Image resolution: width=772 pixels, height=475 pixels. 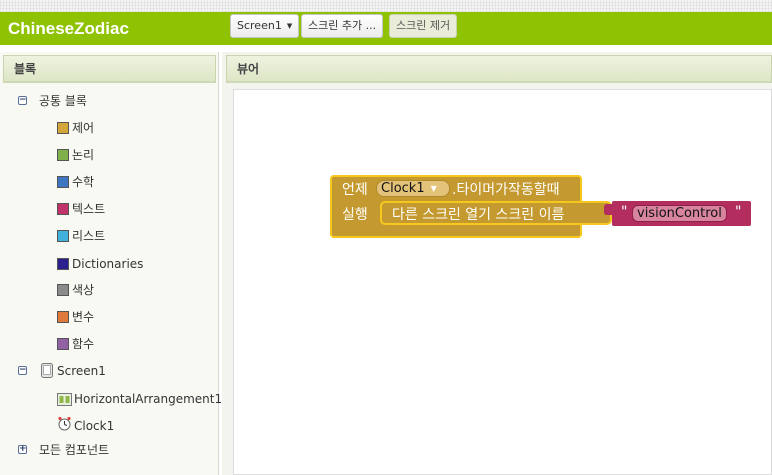 I want to click on open-another-screen-block: 다른 스크린 열기 스크린 이름, so click(x=496, y=213).